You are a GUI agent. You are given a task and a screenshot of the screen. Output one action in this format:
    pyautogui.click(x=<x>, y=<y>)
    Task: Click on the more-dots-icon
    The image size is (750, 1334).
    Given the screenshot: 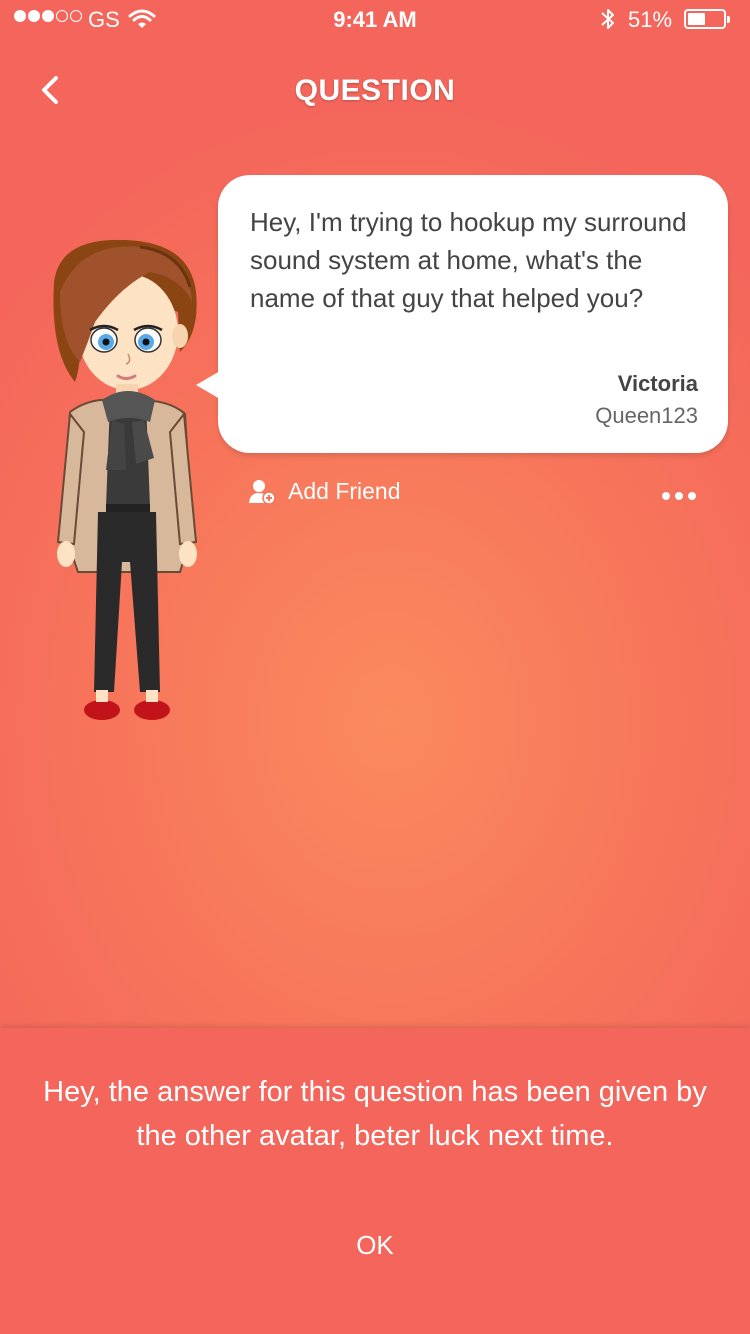 What is the action you would take?
    pyautogui.click(x=684, y=496)
    